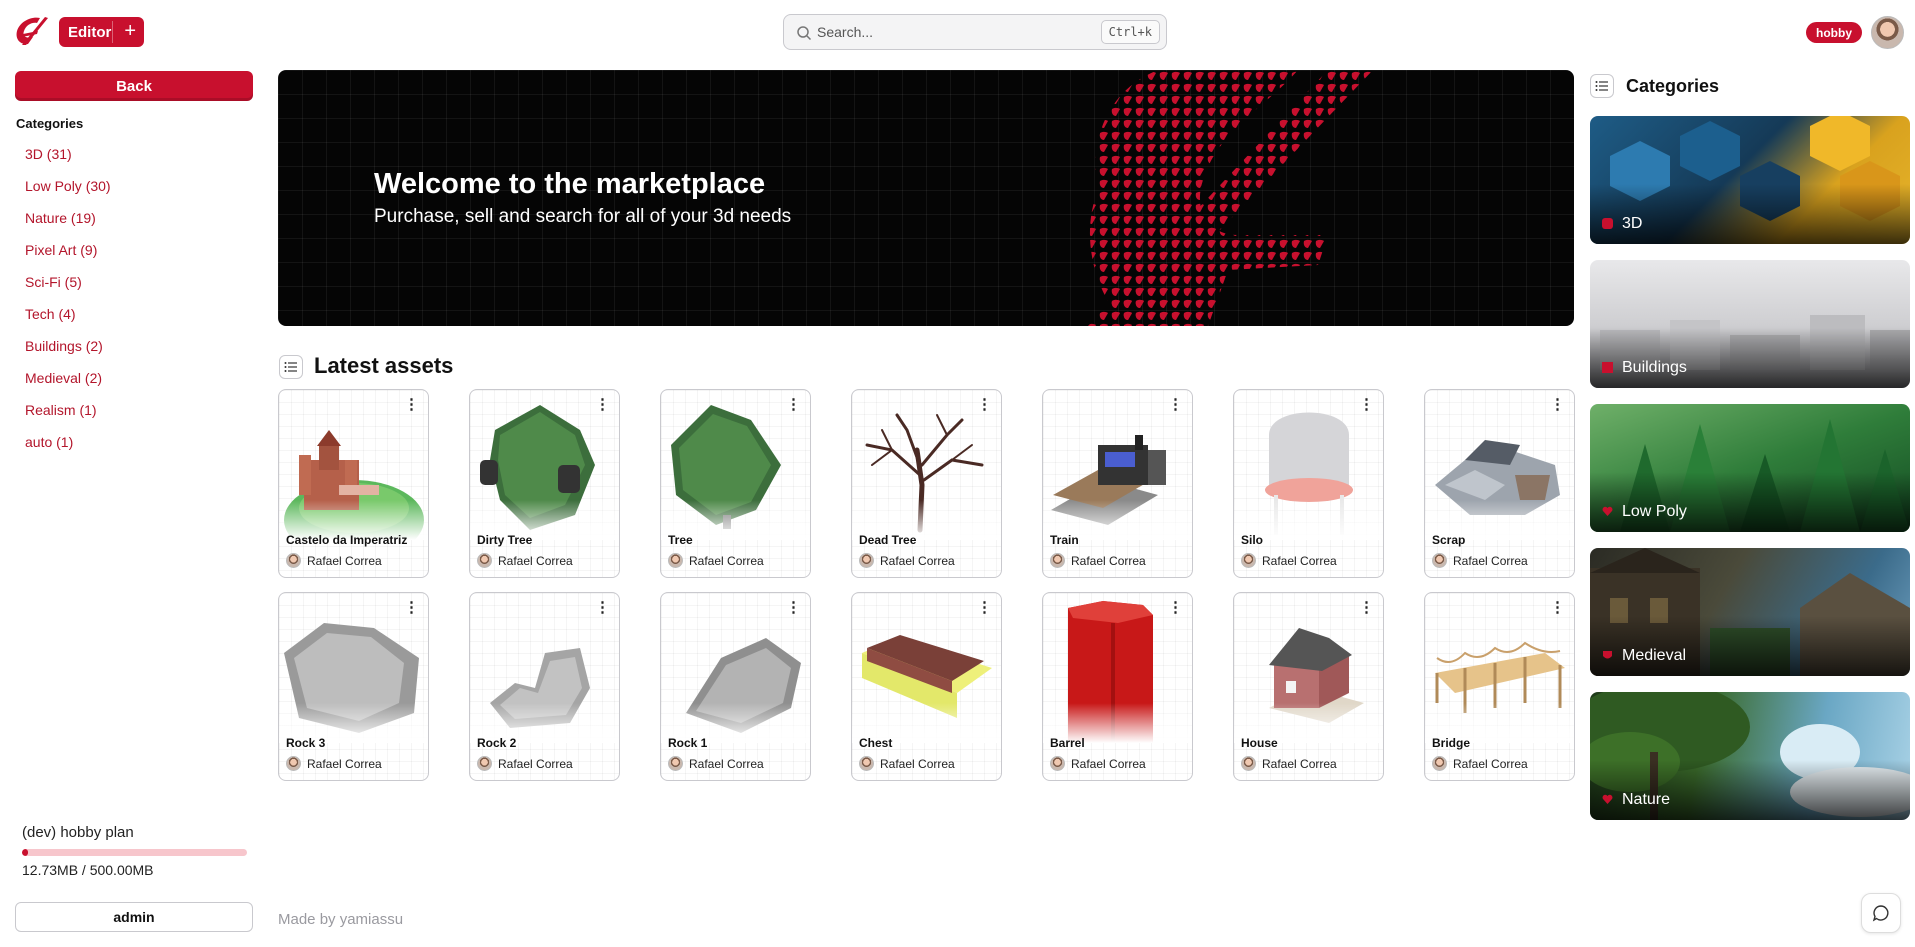 Image resolution: width=1915 pixels, height=947 pixels. Describe the element at coordinates (876, 743) in the screenshot. I see `asset-name: Chest` at that location.